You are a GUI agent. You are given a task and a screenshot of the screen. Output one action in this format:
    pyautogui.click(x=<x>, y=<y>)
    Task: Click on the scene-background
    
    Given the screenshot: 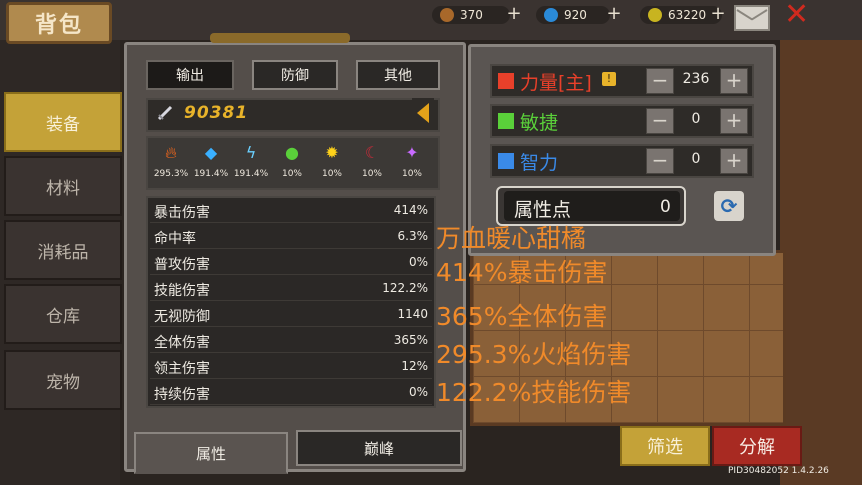 What is the action you would take?
    pyautogui.click(x=821, y=262)
    